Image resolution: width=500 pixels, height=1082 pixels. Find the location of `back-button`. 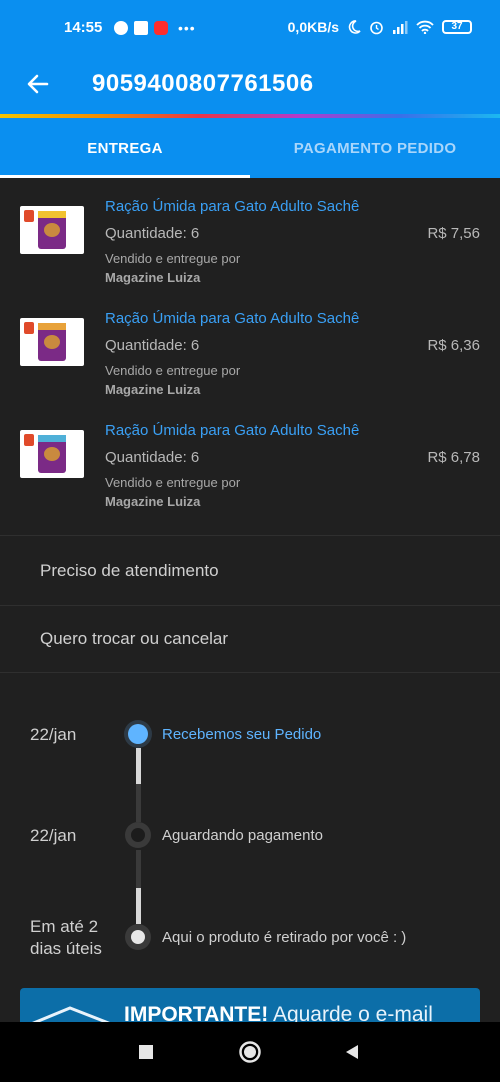

back-button is located at coordinates (38, 84).